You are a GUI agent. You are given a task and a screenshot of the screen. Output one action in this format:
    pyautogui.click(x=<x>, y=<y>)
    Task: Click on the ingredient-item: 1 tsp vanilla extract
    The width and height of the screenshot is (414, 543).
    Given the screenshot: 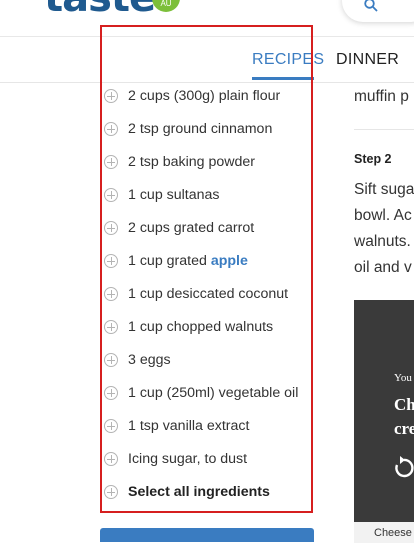 What is the action you would take?
    pyautogui.click(x=207, y=426)
    